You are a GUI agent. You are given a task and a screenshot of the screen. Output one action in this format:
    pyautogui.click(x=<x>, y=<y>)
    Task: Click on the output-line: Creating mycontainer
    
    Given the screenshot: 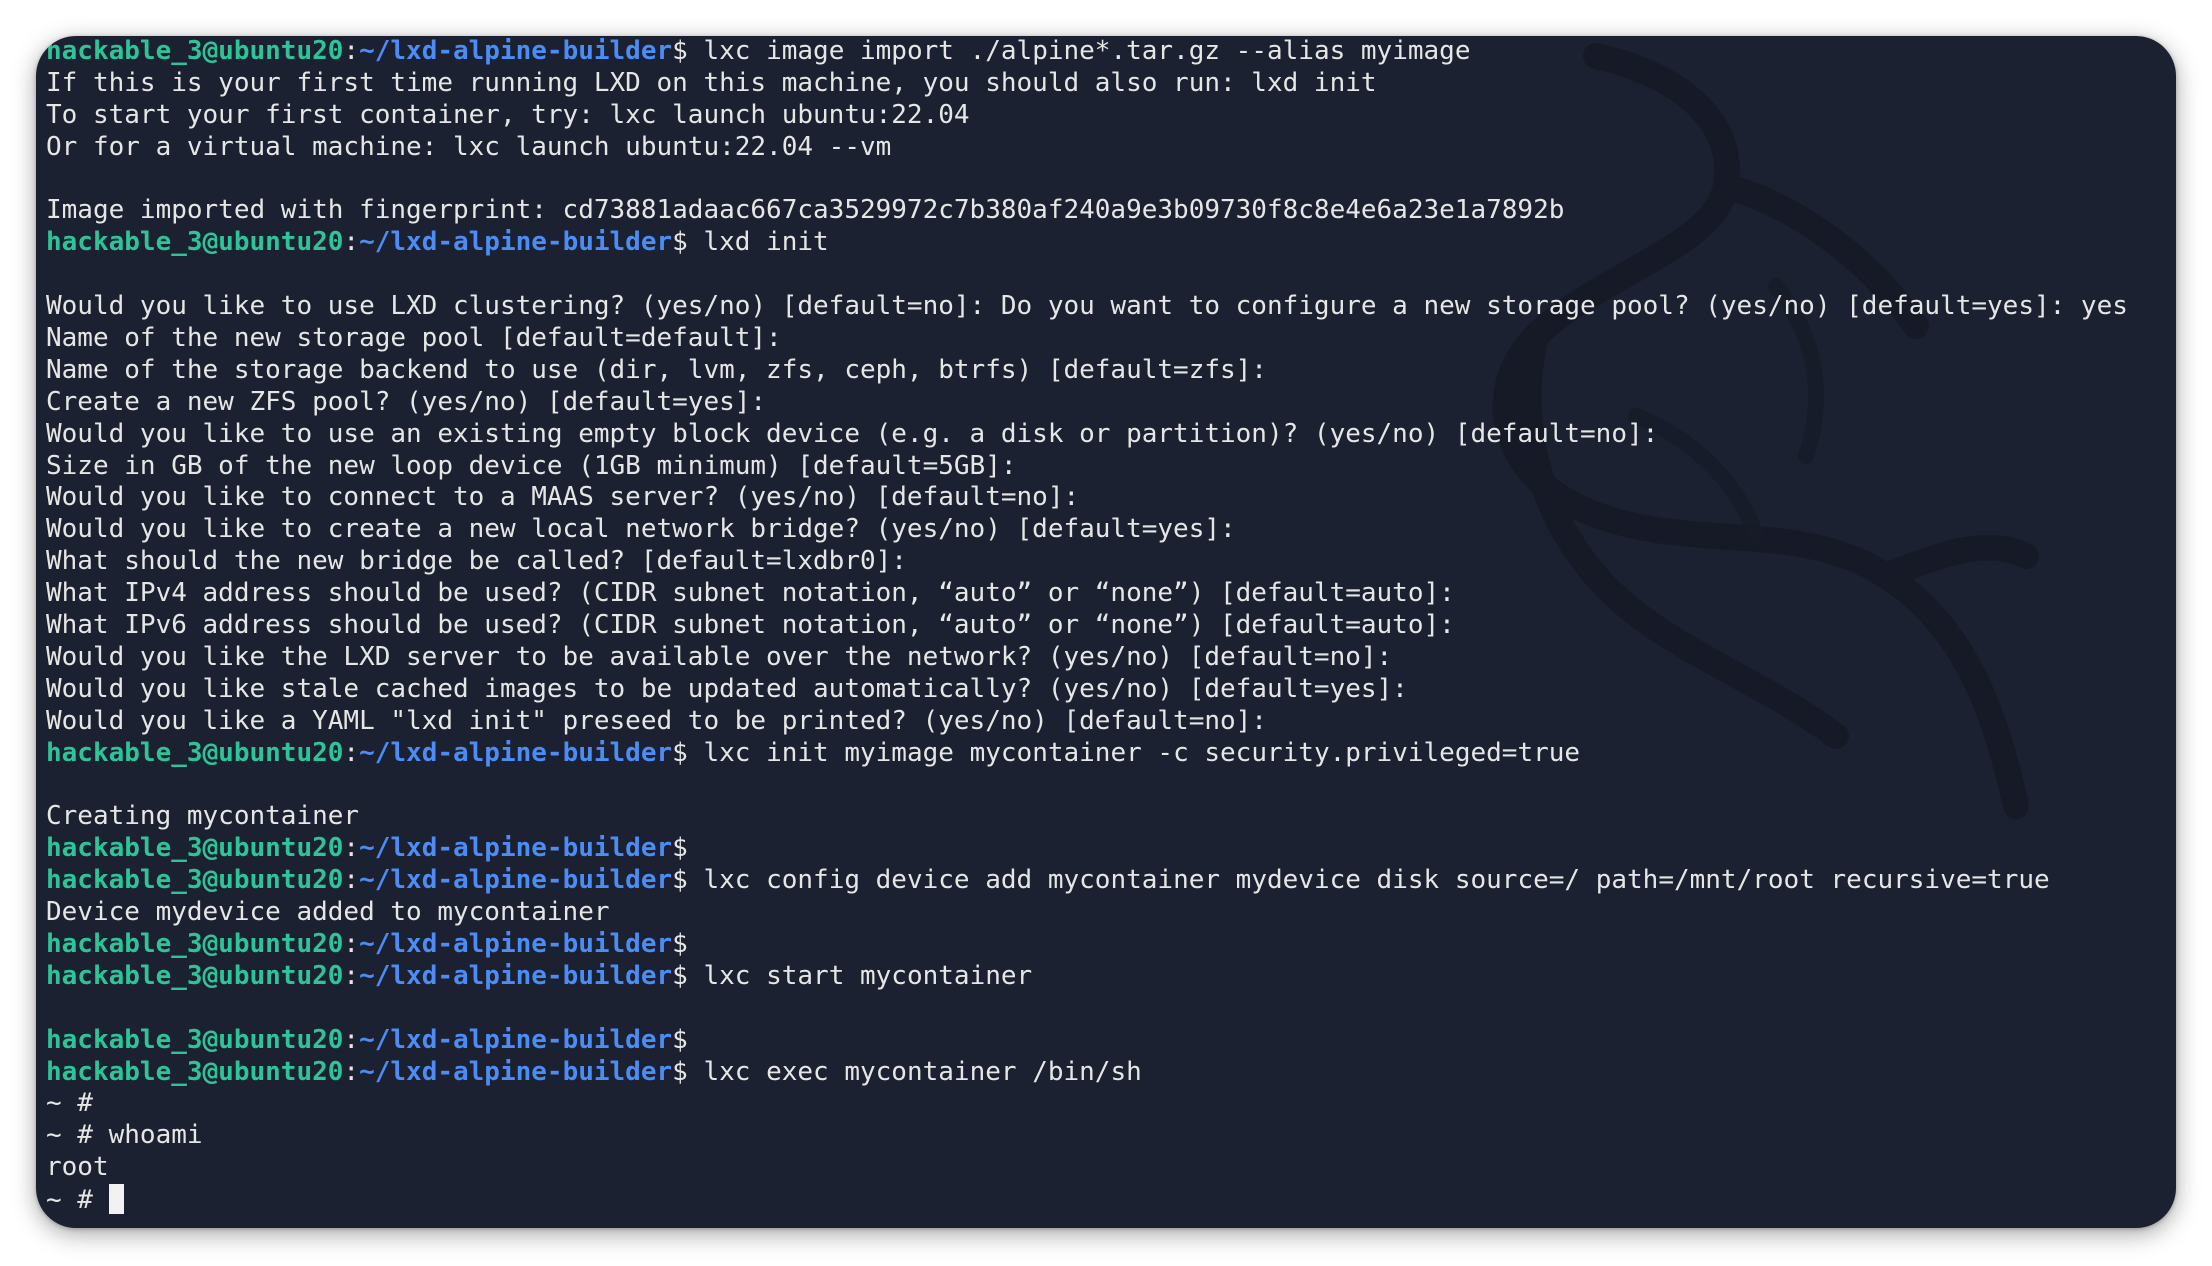 What is the action you would take?
    pyautogui.click(x=203, y=816)
    